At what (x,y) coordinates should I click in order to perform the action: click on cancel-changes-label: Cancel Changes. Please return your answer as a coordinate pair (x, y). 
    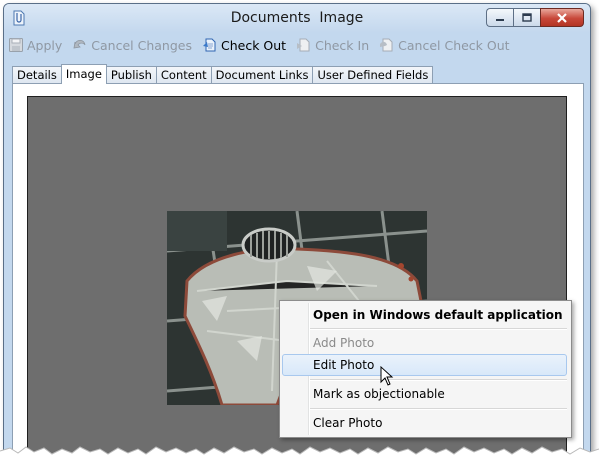
    Looking at the image, I should click on (141, 45).